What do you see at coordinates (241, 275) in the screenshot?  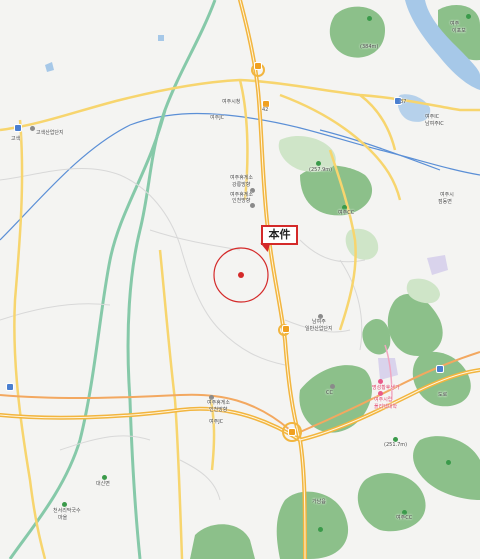 I see `marker-dot-icon` at bounding box center [241, 275].